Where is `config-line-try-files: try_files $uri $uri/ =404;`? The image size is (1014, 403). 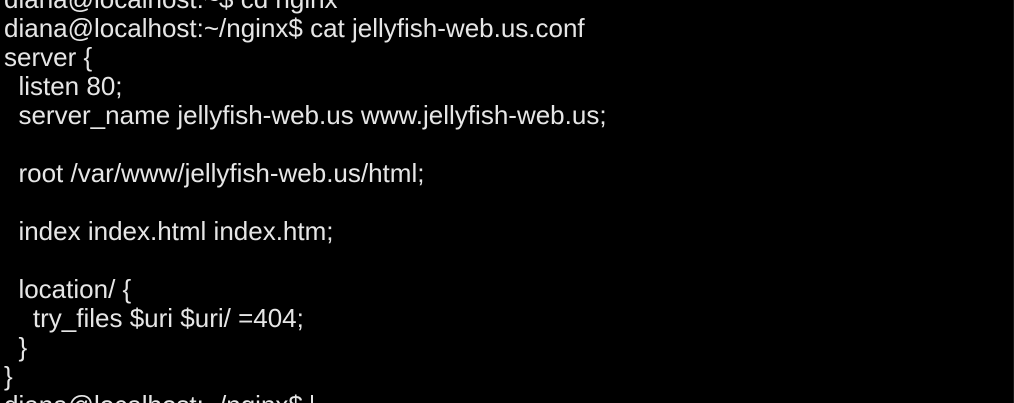 config-line-try-files: try_files $uri $uri/ =404; is located at coordinates (154, 318).